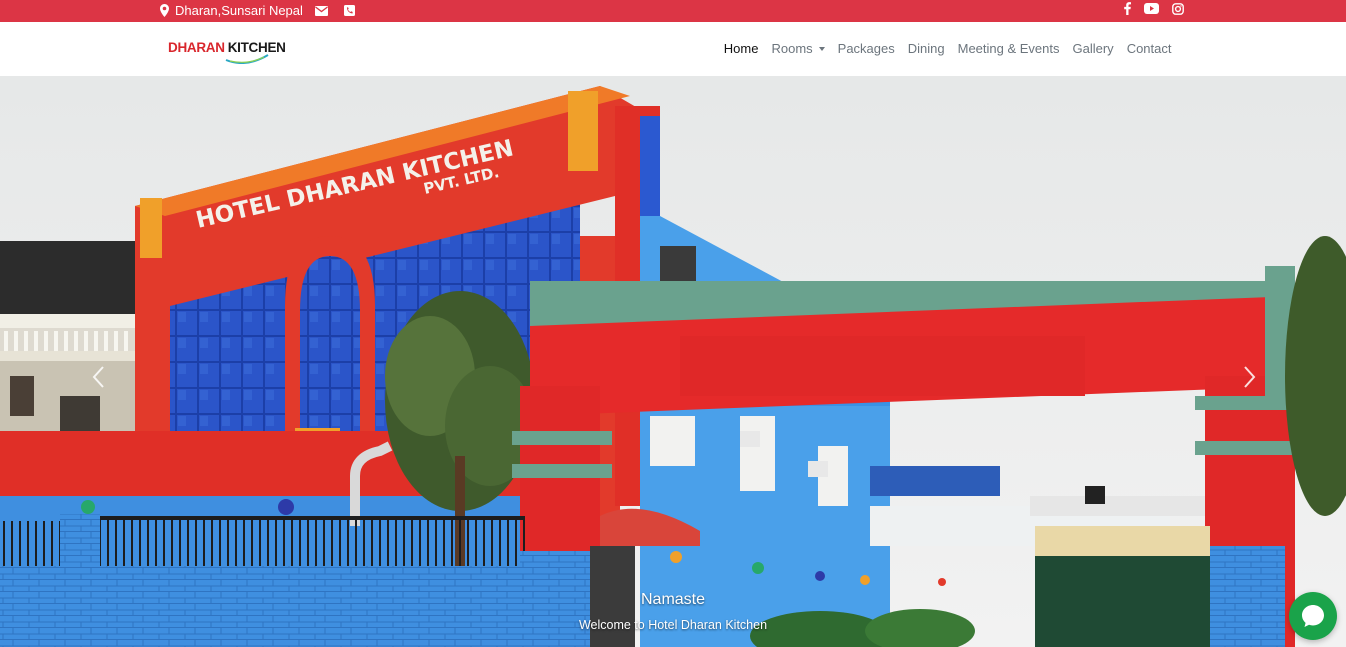 The image size is (1346, 647). I want to click on brand-logo: DHARAN KITCHEN, so click(227, 53).